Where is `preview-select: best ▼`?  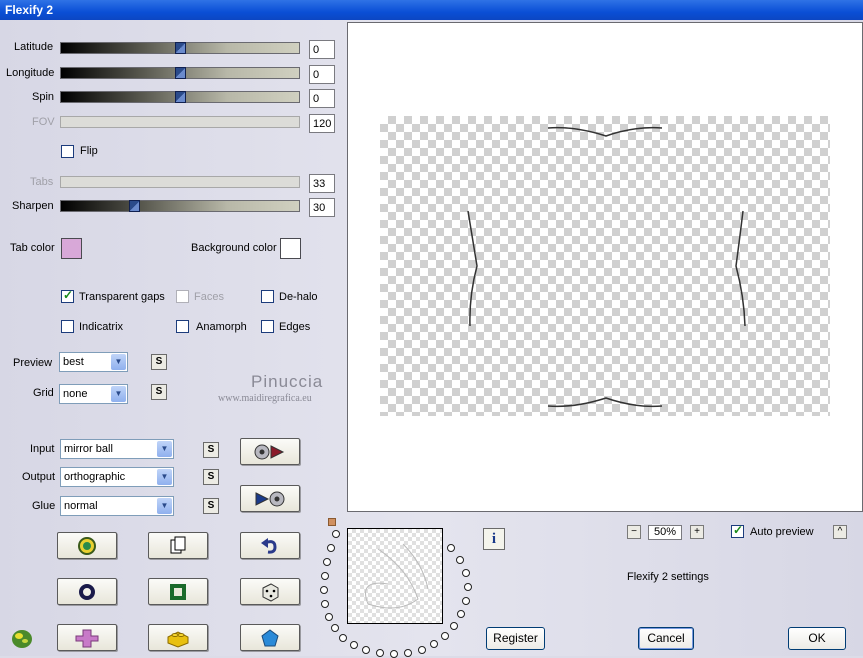 preview-select: best ▼ is located at coordinates (93, 362).